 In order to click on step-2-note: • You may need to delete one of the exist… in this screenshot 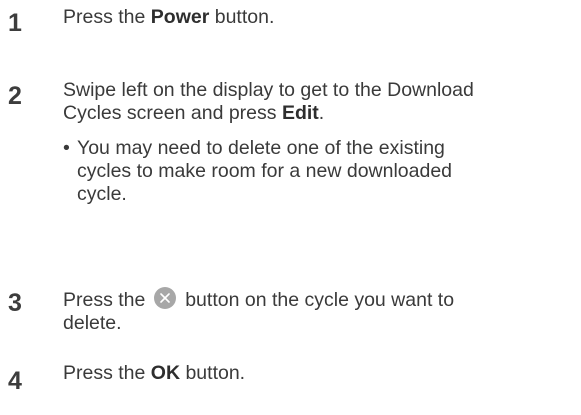, I will do `click(315, 171)`.